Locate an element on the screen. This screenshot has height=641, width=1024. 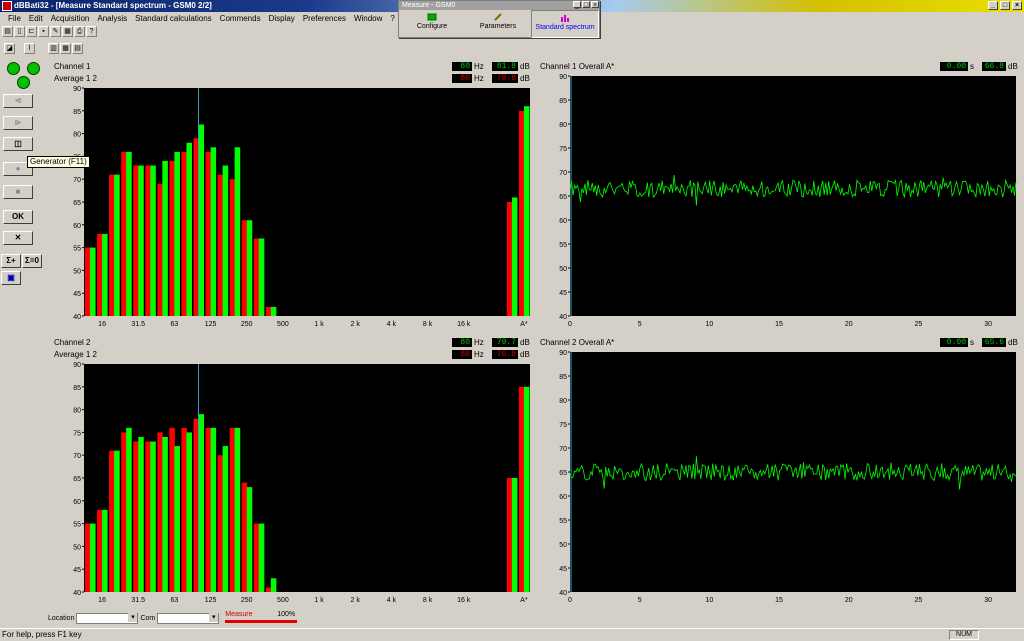
menu-file: File is located at coordinates (14, 19).